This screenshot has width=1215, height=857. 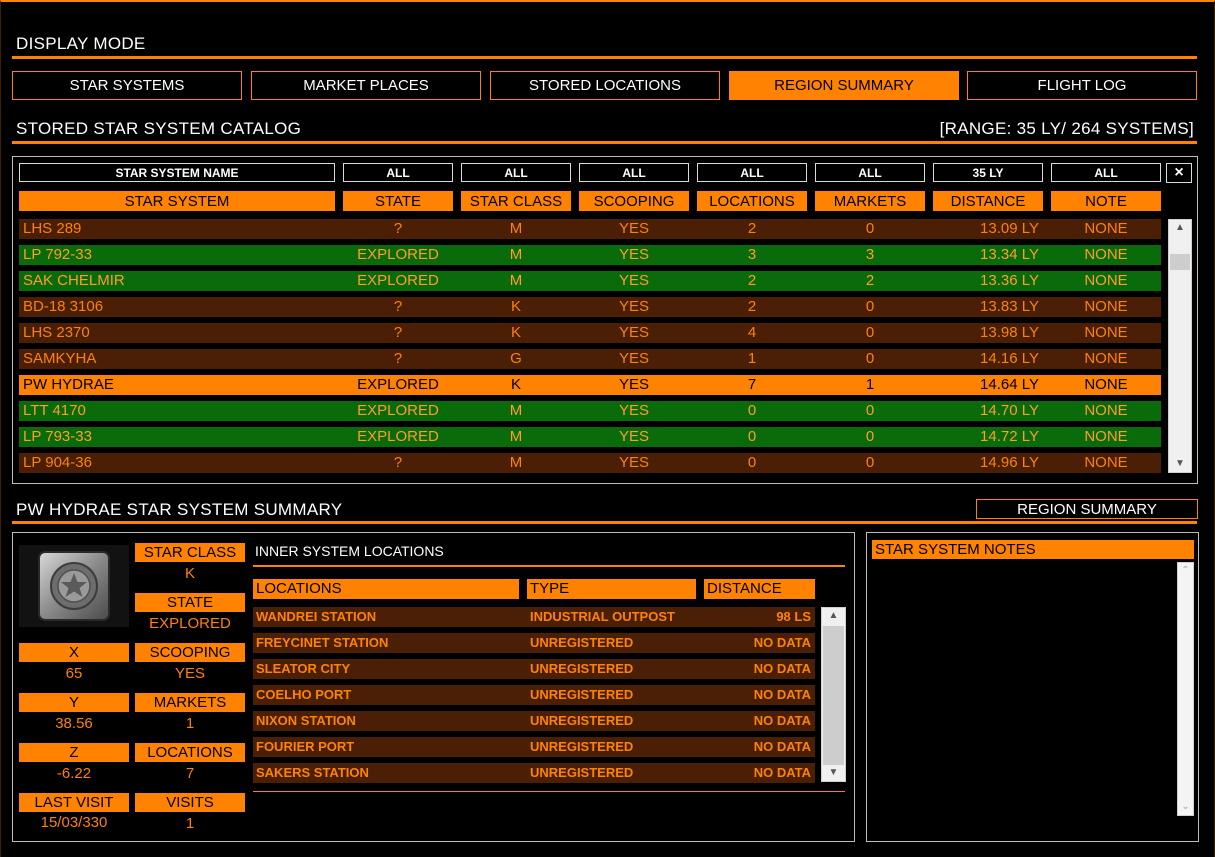 What do you see at coordinates (177, 201) in the screenshot?
I see `col-star-system: STAR SYSTEM` at bounding box center [177, 201].